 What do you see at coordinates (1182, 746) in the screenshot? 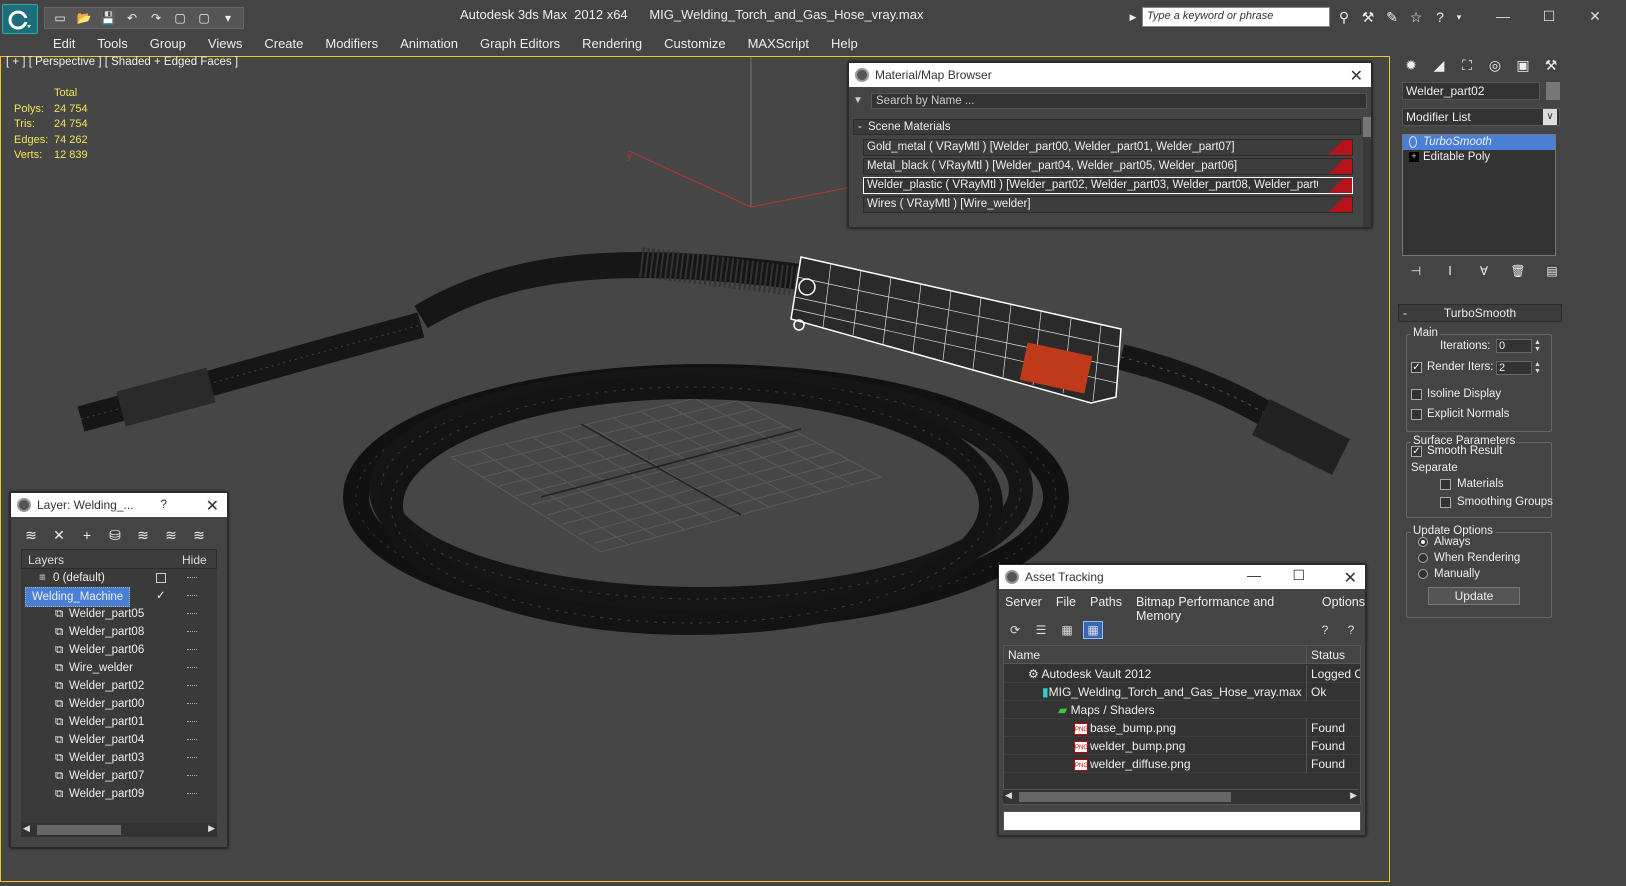
I see `asset-row: PNG welder_bump.png Found` at bounding box center [1182, 746].